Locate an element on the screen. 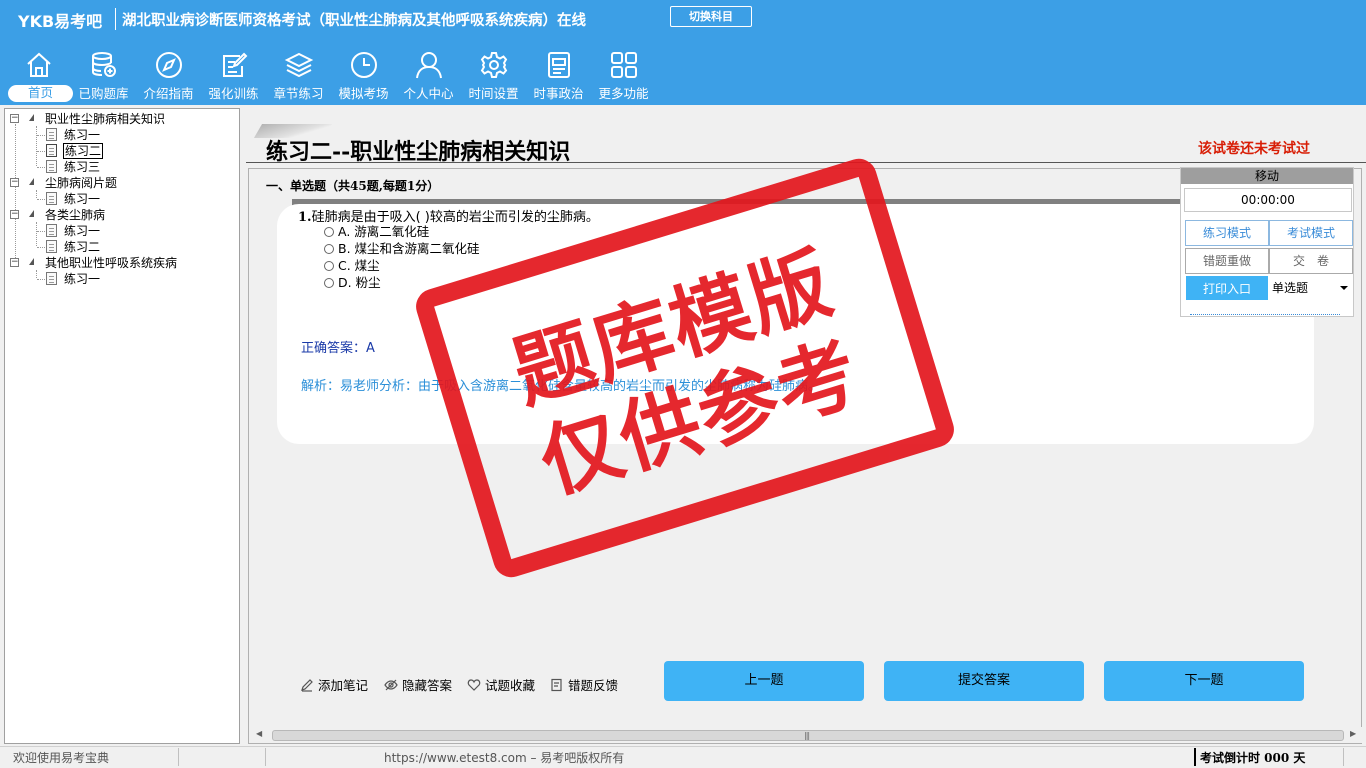  option-label: C. 煤尘 is located at coordinates (359, 265).